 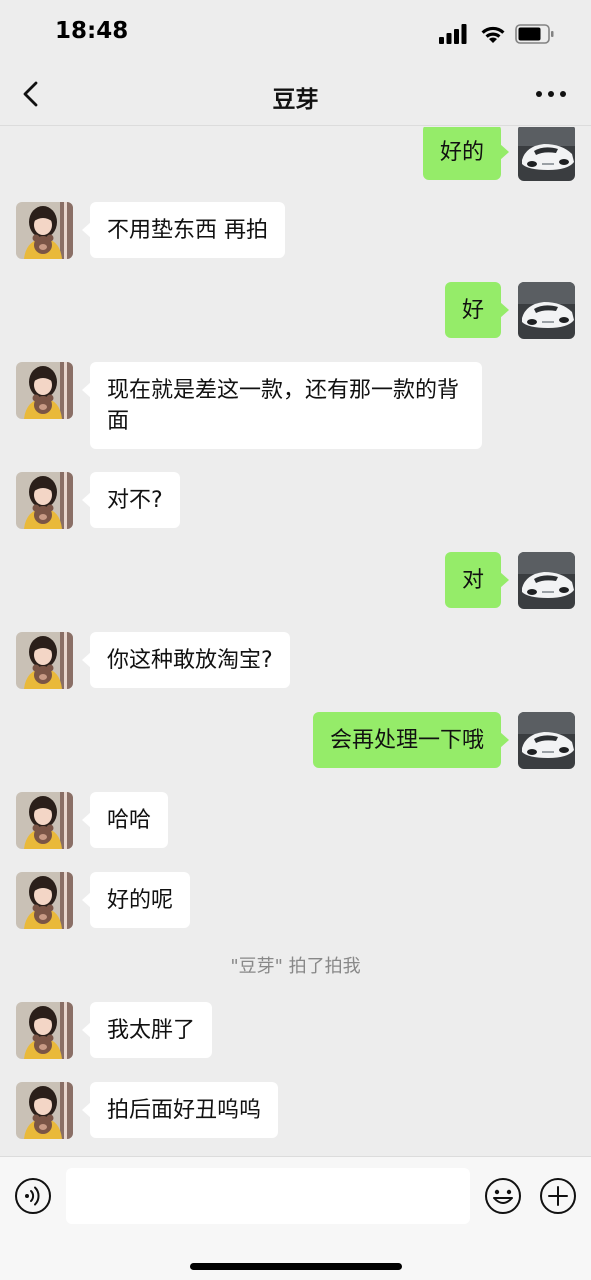 I want to click on message-bubble: 会再处理一下哦, so click(x=411, y=740).